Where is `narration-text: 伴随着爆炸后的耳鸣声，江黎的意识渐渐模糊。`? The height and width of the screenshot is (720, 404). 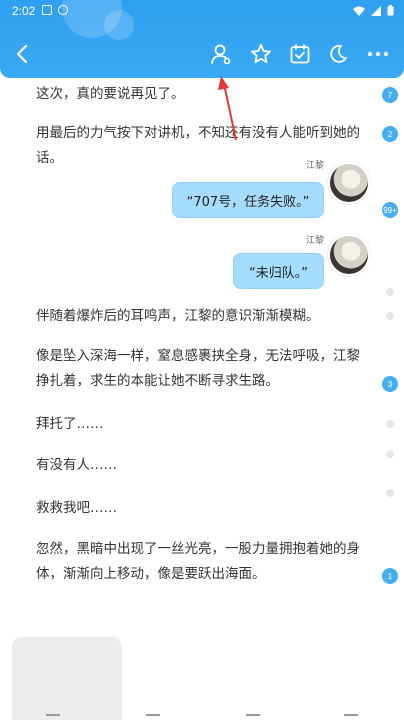
narration-text: 伴随着爆炸后的耳鸣声，江黎的意识渐渐模糊。 is located at coordinates (178, 316).